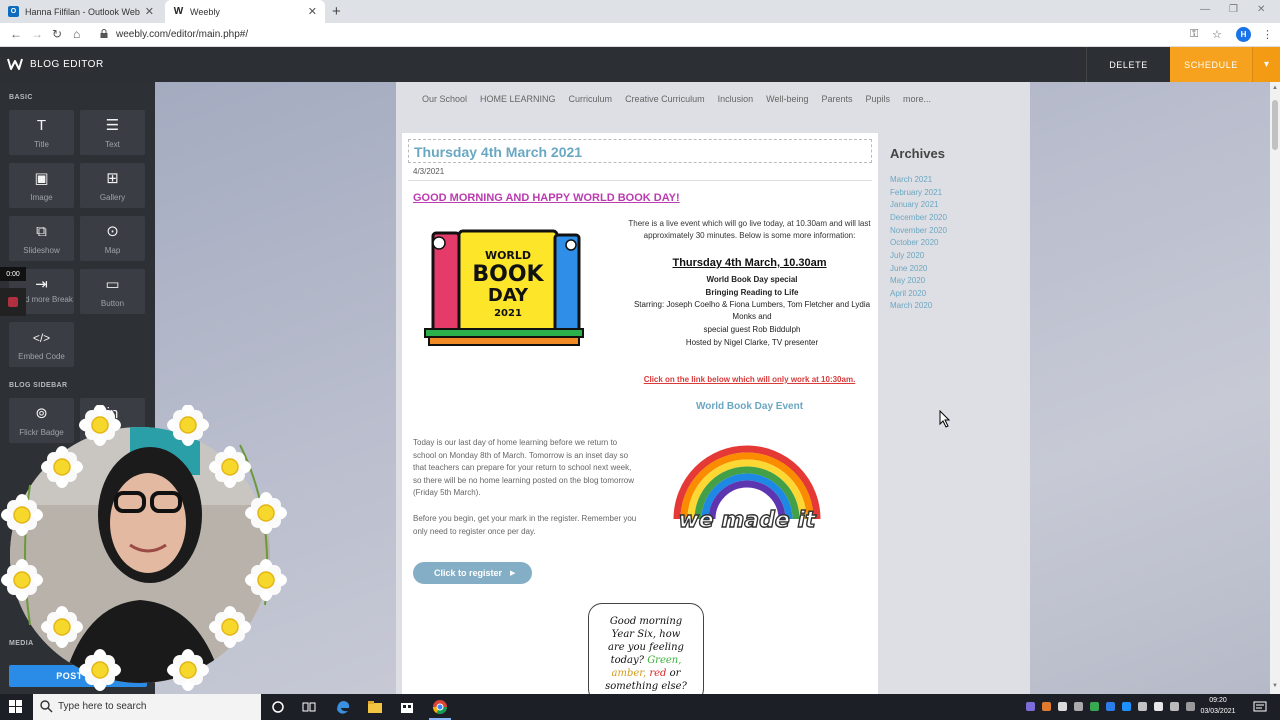  I want to click on element-image: ▣ Image, so click(41, 185).